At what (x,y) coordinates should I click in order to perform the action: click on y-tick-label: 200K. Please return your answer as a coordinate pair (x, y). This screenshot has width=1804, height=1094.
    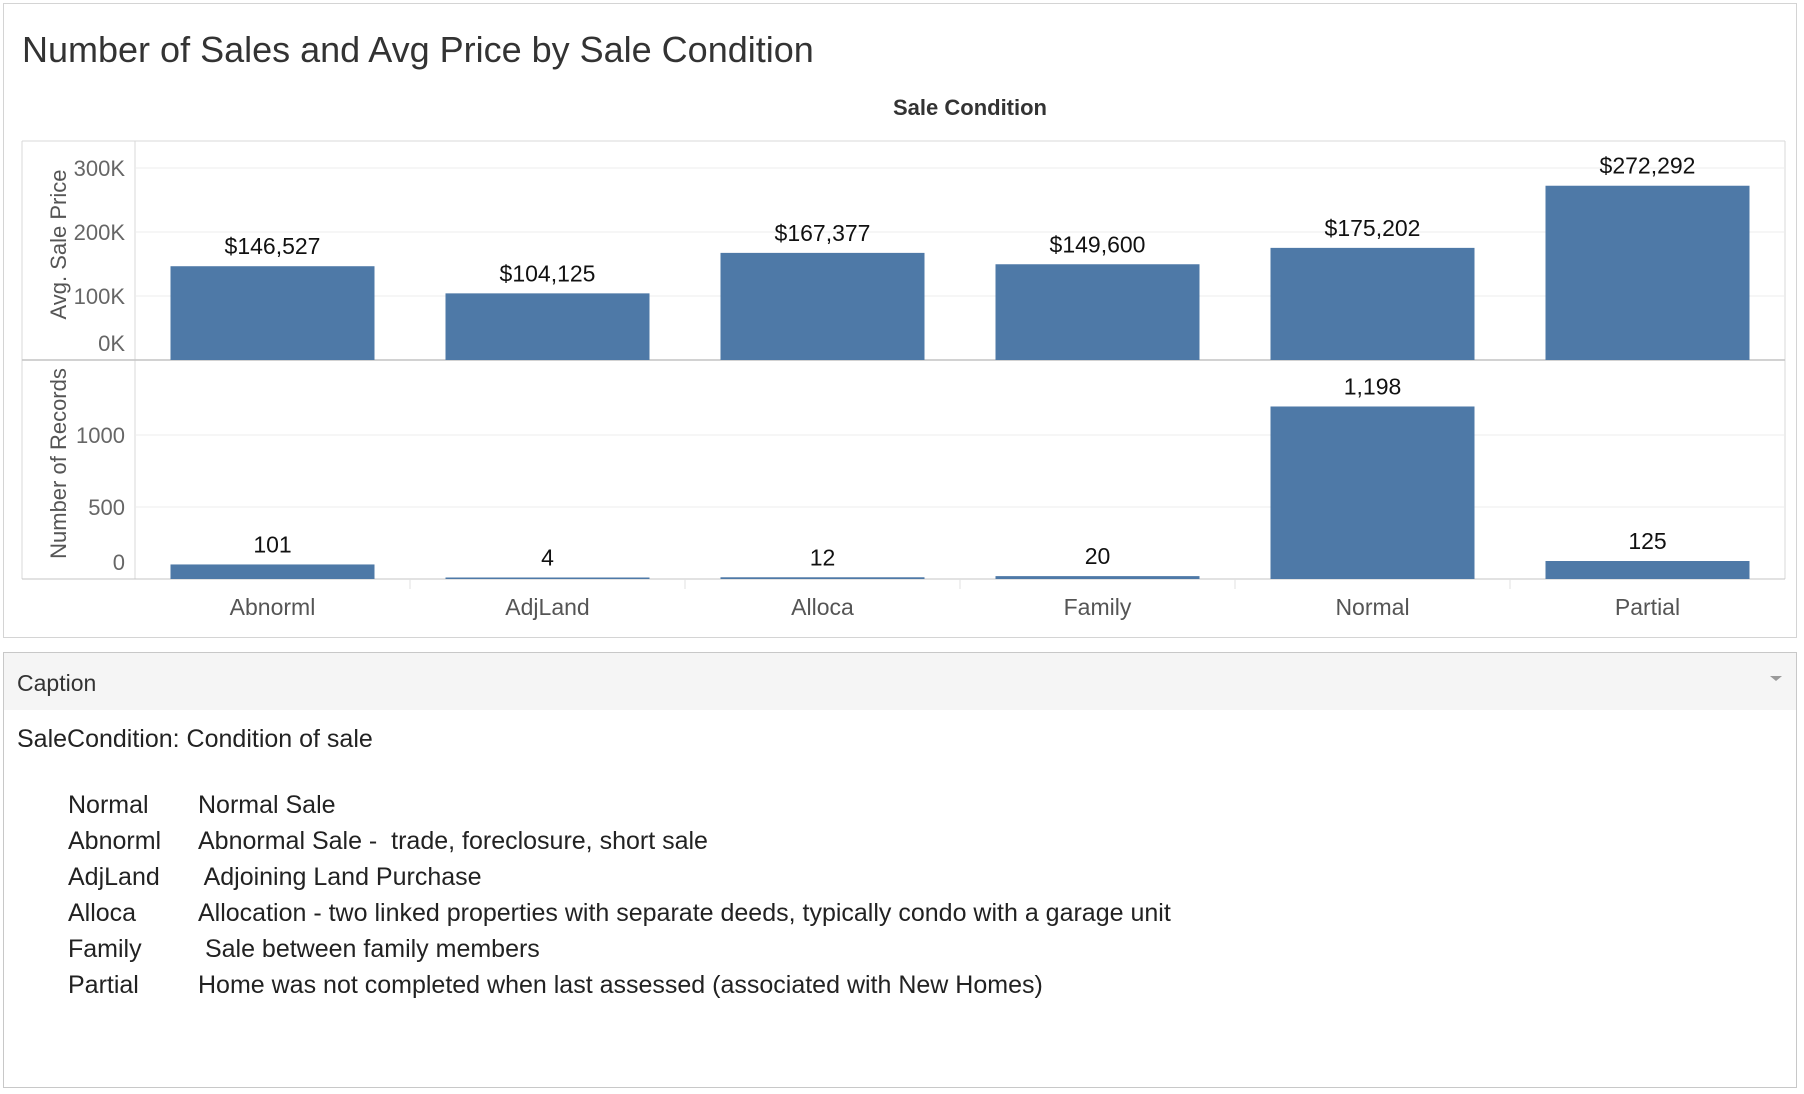
    Looking at the image, I should click on (100, 232).